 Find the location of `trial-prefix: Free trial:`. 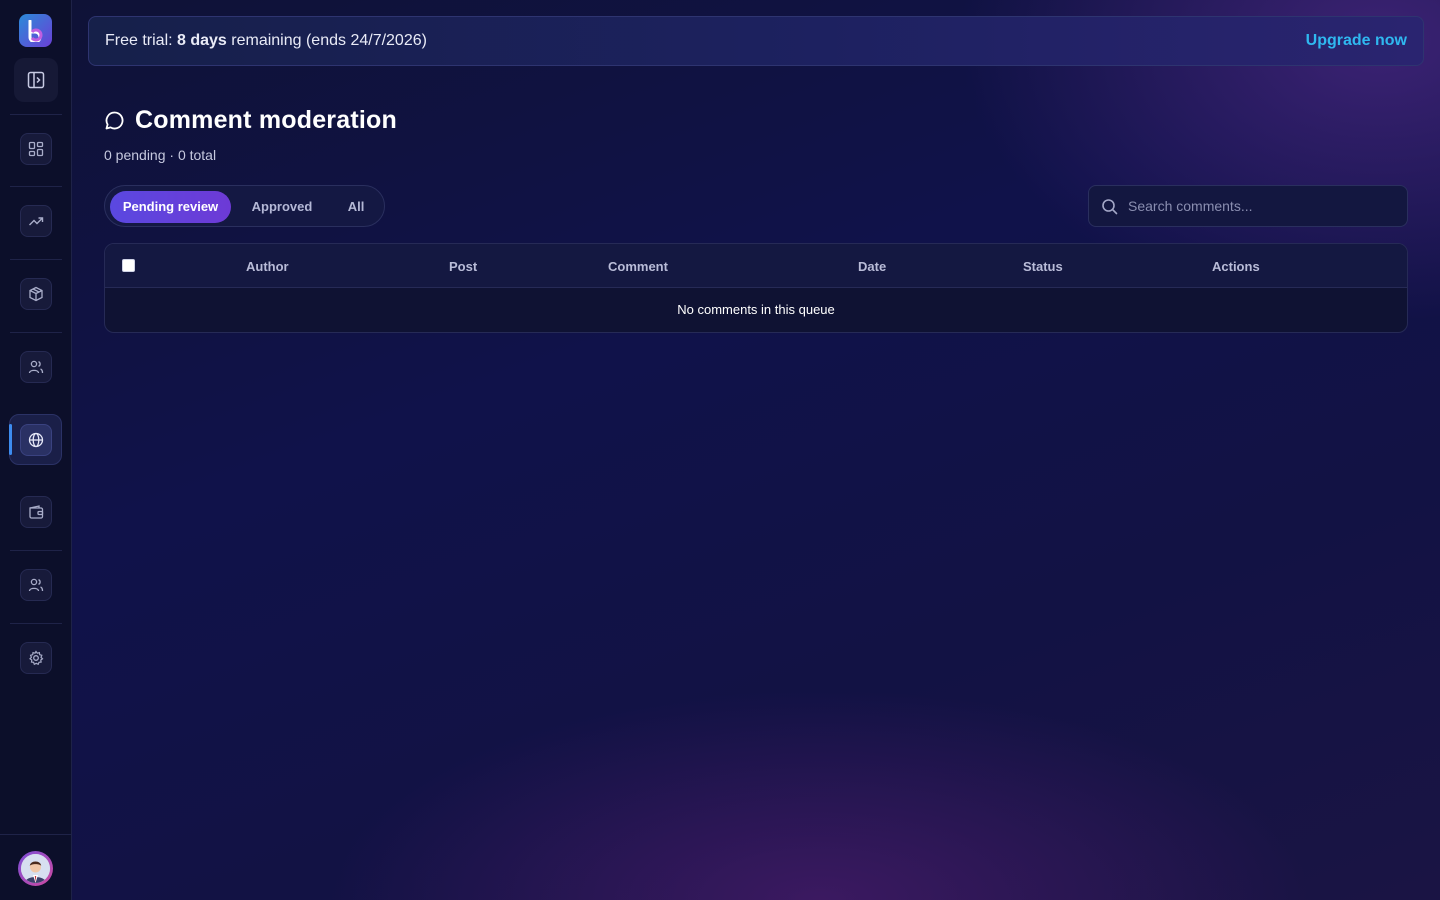

trial-prefix: Free trial: is located at coordinates (141, 40).